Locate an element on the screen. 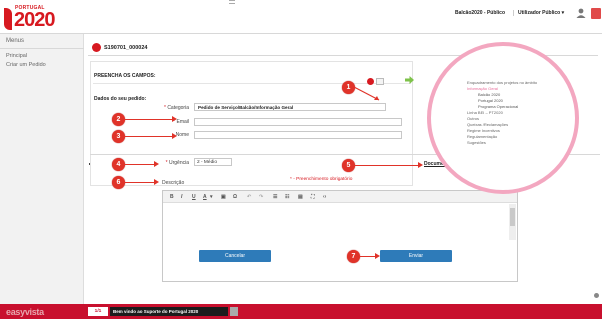 The image size is (602, 319). tree-item: Queixas /Reclamações is located at coordinates (487, 124).